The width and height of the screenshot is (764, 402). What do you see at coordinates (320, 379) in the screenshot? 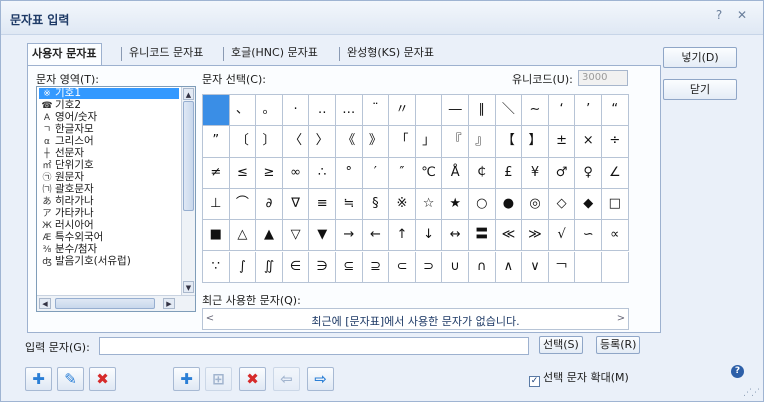
I see `move-right-button: ⇨` at bounding box center [320, 379].